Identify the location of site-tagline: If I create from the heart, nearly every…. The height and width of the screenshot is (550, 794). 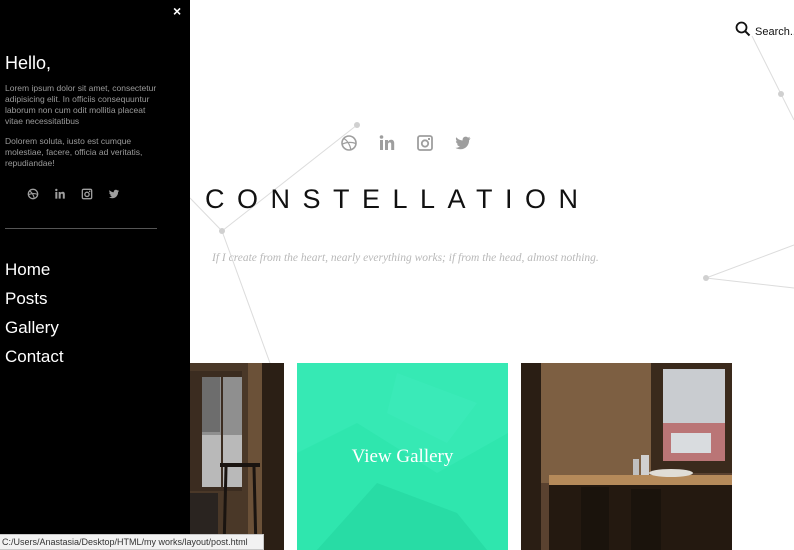
(405, 258).